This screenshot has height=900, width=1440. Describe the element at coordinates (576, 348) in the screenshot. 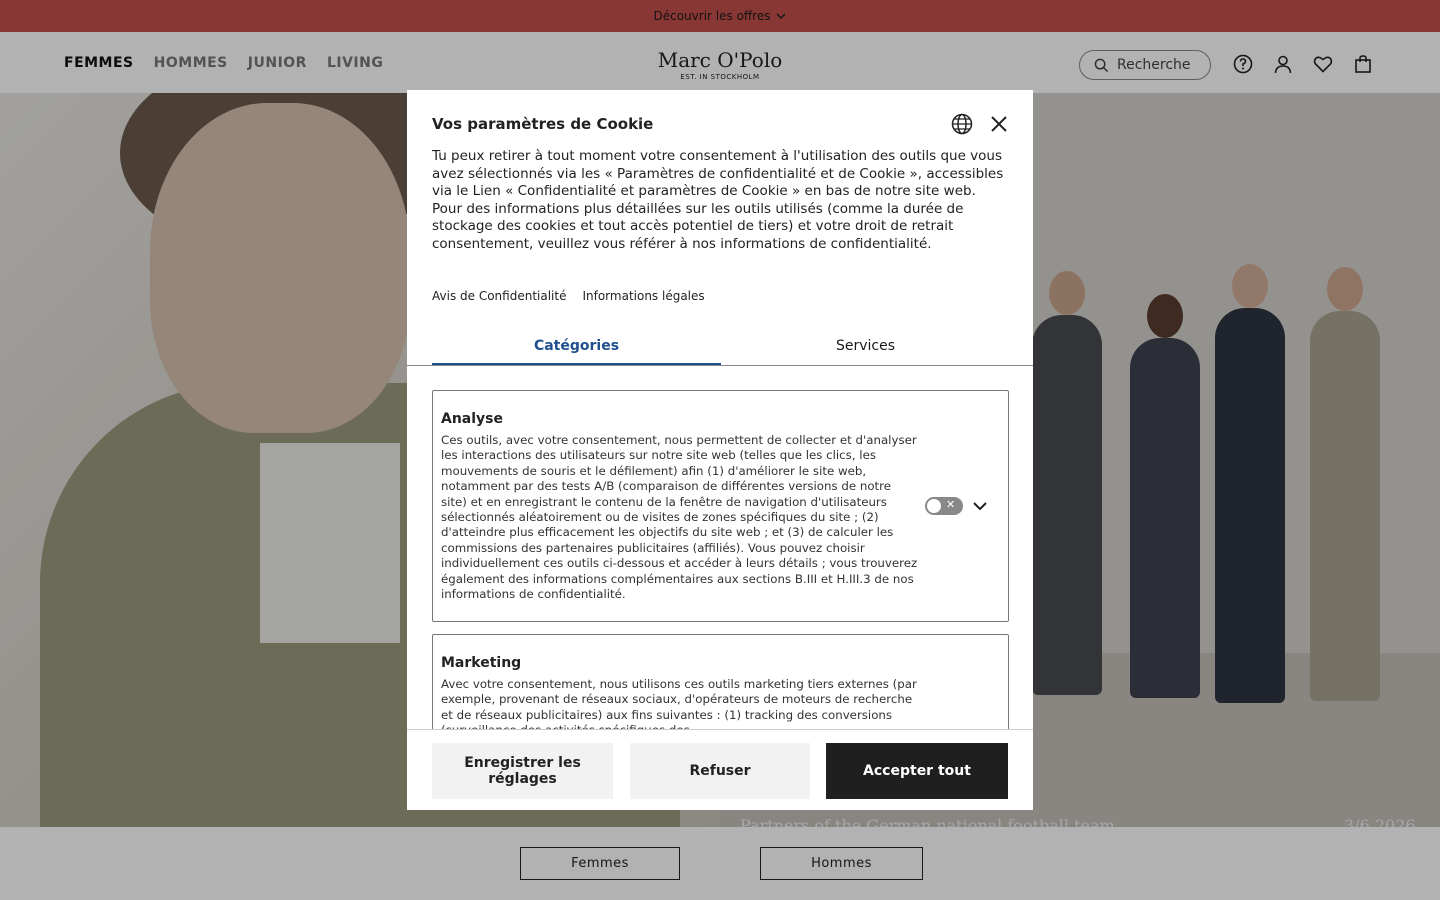

I see `tab-categories: Catégories` at that location.